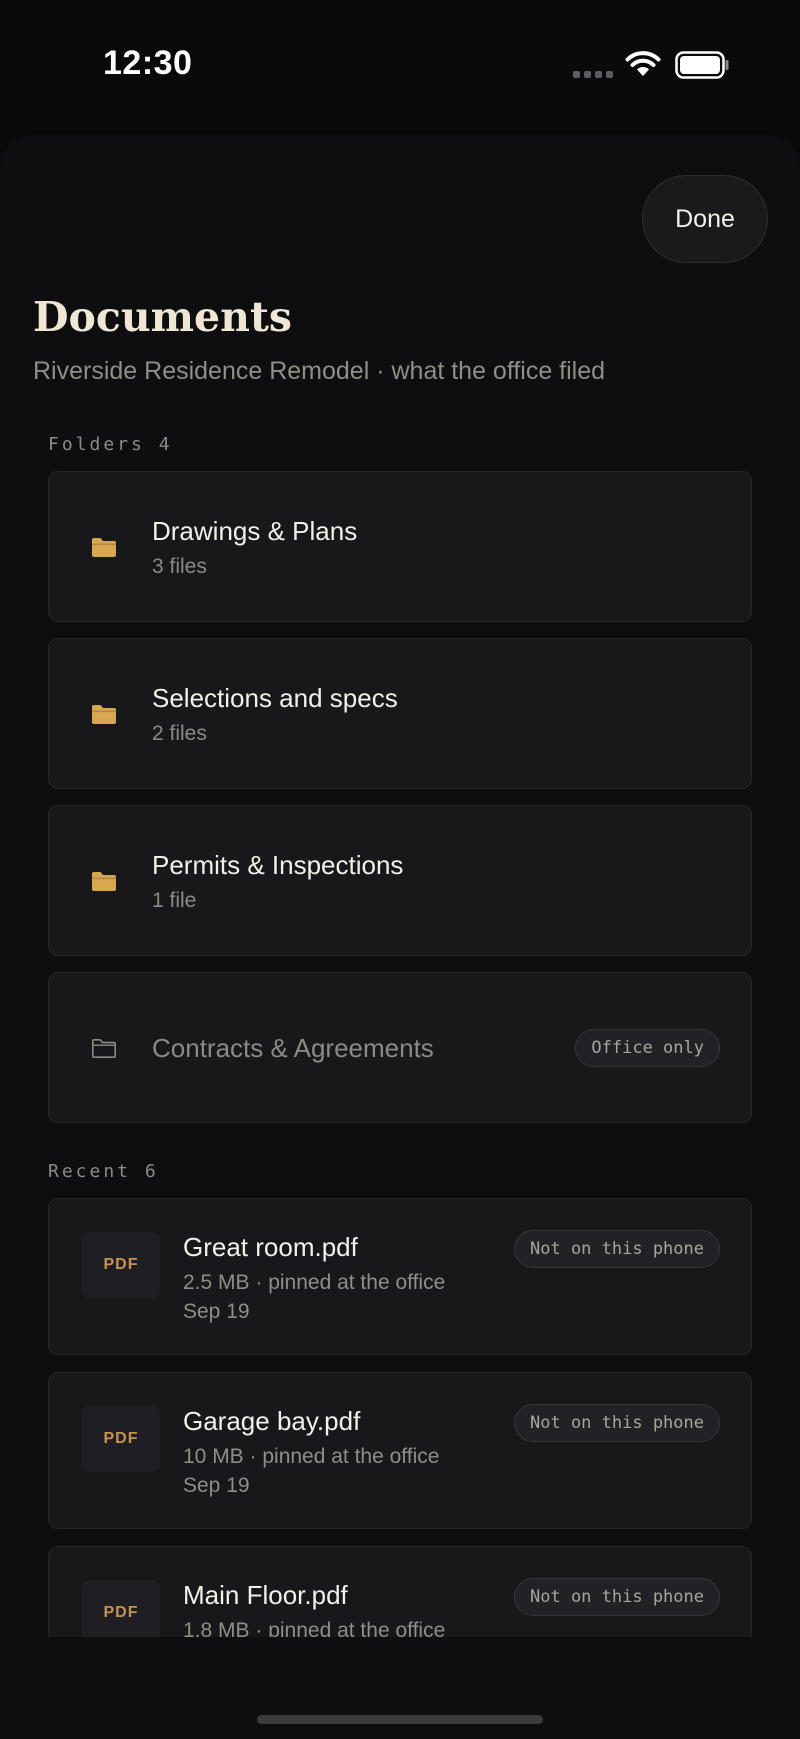 The height and width of the screenshot is (1739, 800). Describe the element at coordinates (314, 1282) in the screenshot. I see `file-meta: 2.5 MB · pinned at the office` at that location.